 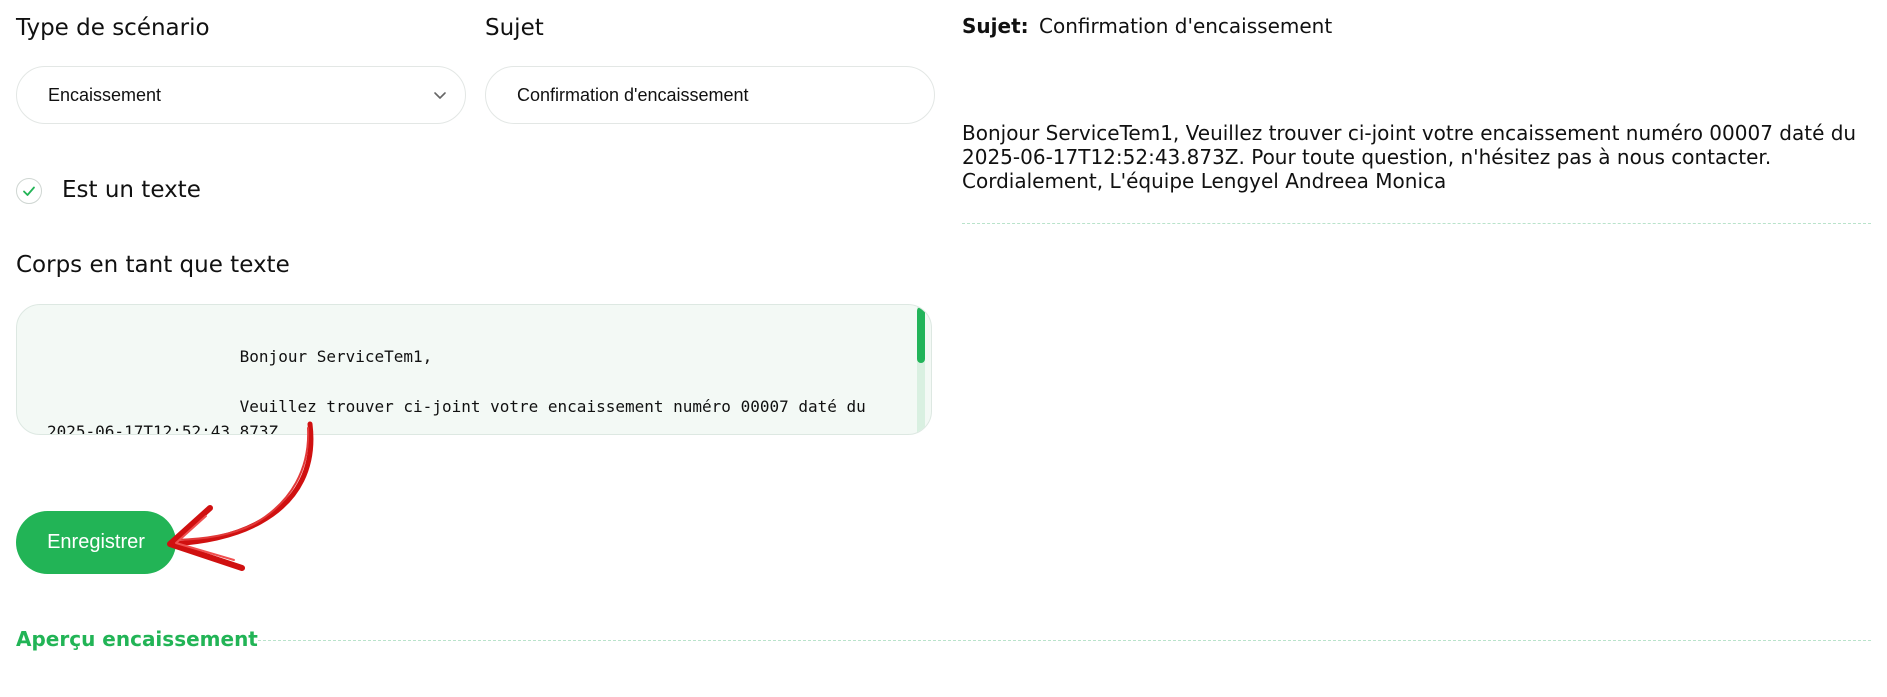 I want to click on check-icon, so click(x=29, y=191).